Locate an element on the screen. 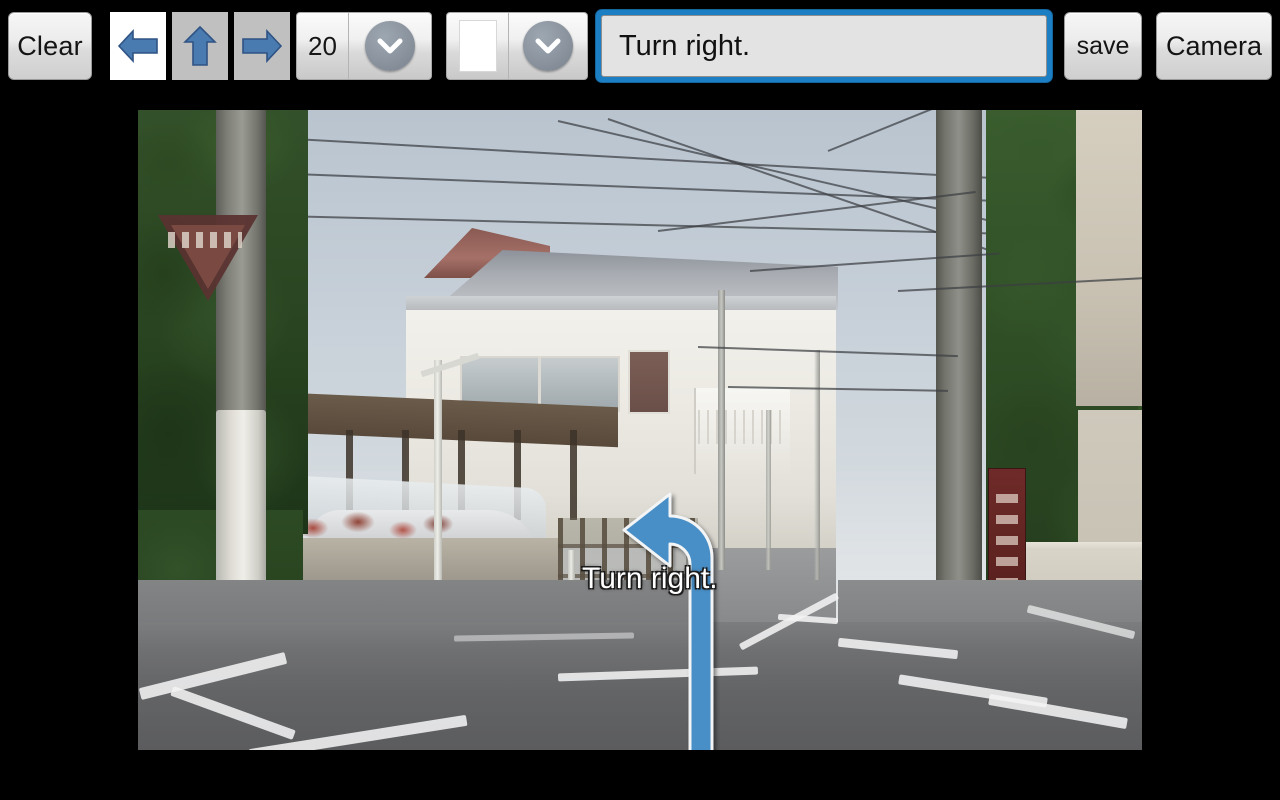 The width and height of the screenshot is (1280, 800). right-building is located at coordinates (1109, 258).